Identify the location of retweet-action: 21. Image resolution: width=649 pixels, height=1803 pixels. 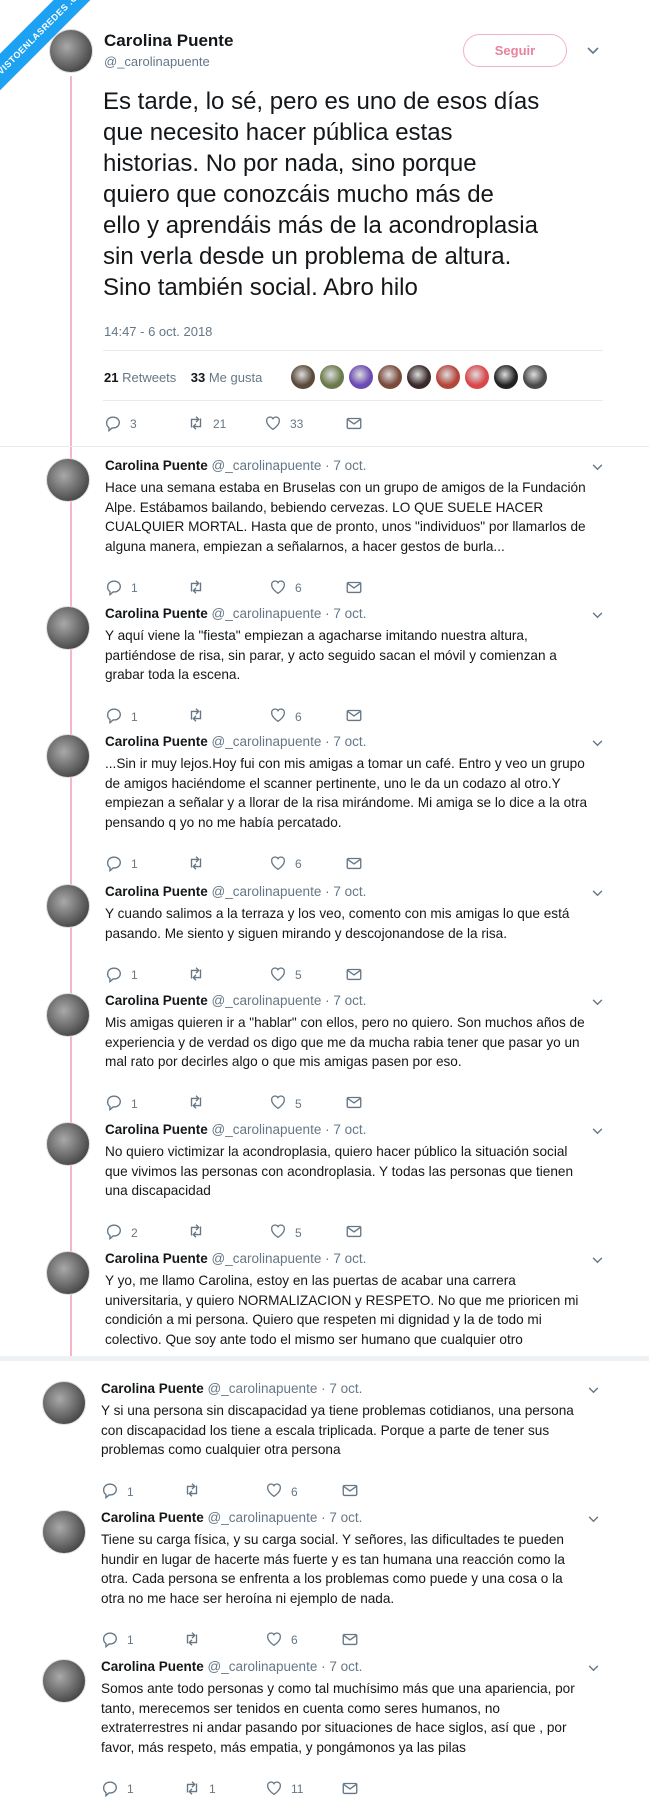
(206, 424).